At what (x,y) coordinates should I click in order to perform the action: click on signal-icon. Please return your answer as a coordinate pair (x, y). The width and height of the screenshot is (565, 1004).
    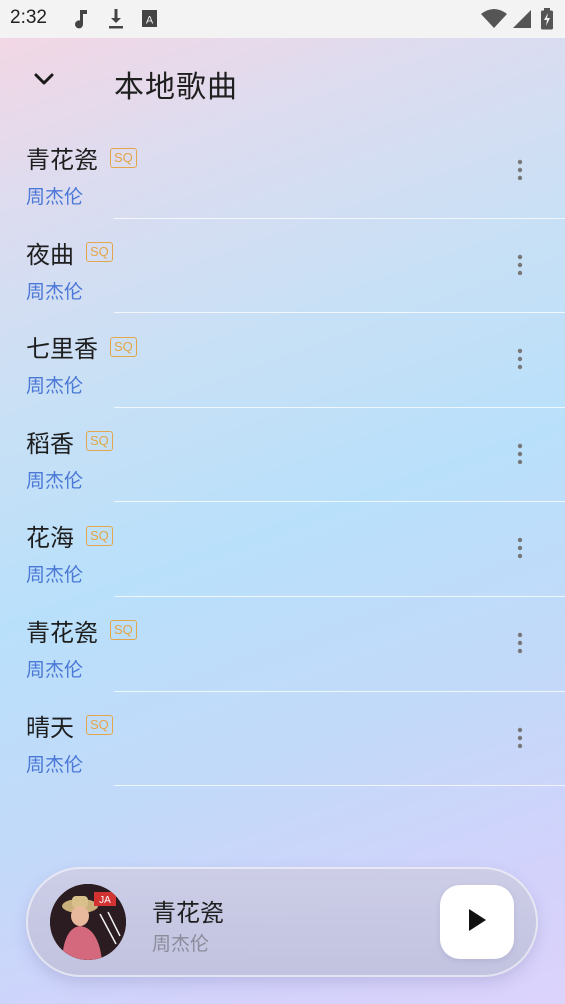
    Looking at the image, I should click on (522, 21).